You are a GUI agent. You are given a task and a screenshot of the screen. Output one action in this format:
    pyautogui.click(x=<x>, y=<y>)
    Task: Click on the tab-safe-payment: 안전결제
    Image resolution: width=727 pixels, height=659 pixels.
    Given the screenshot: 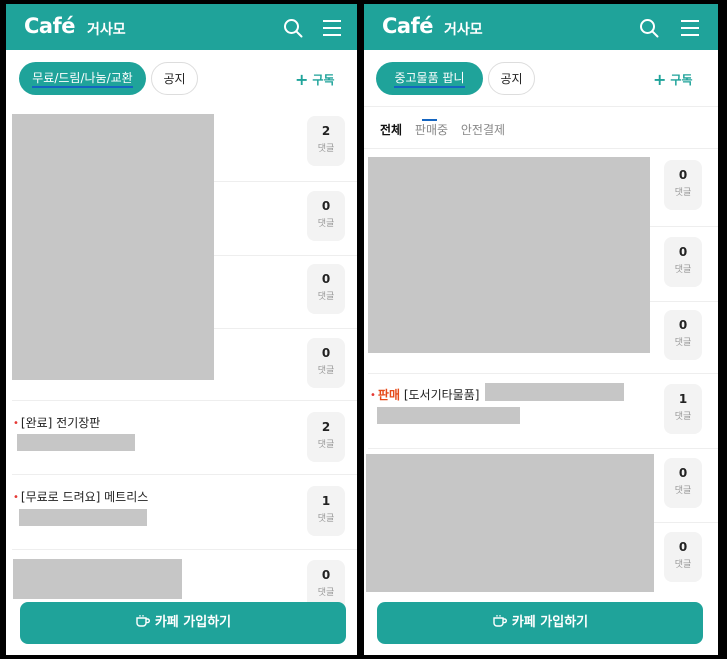 What is the action you would take?
    pyautogui.click(x=483, y=130)
    